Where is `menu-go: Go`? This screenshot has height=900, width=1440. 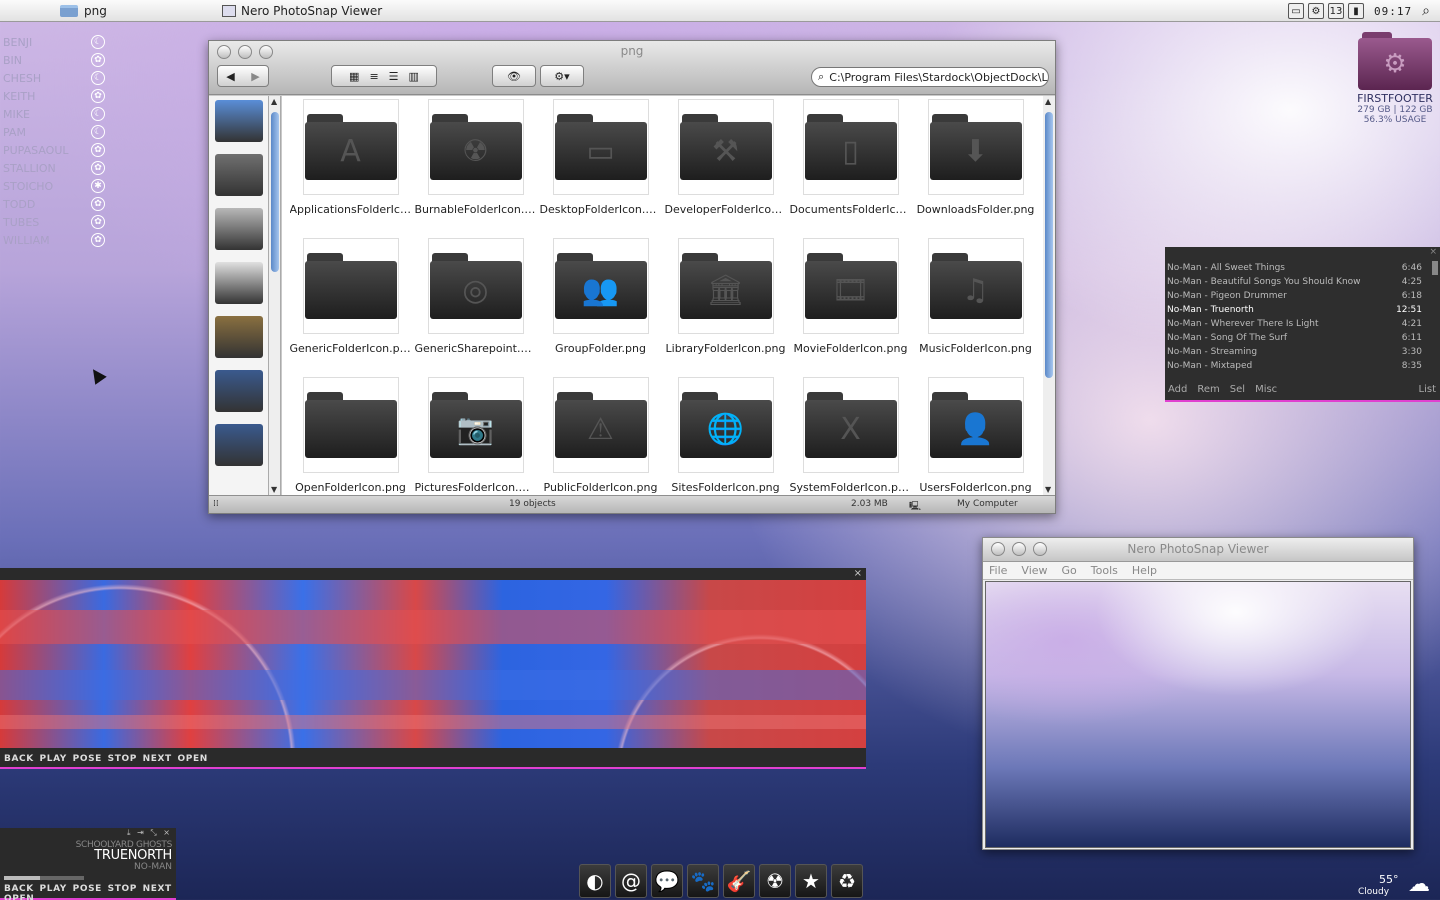 menu-go: Go is located at coordinates (1069, 570).